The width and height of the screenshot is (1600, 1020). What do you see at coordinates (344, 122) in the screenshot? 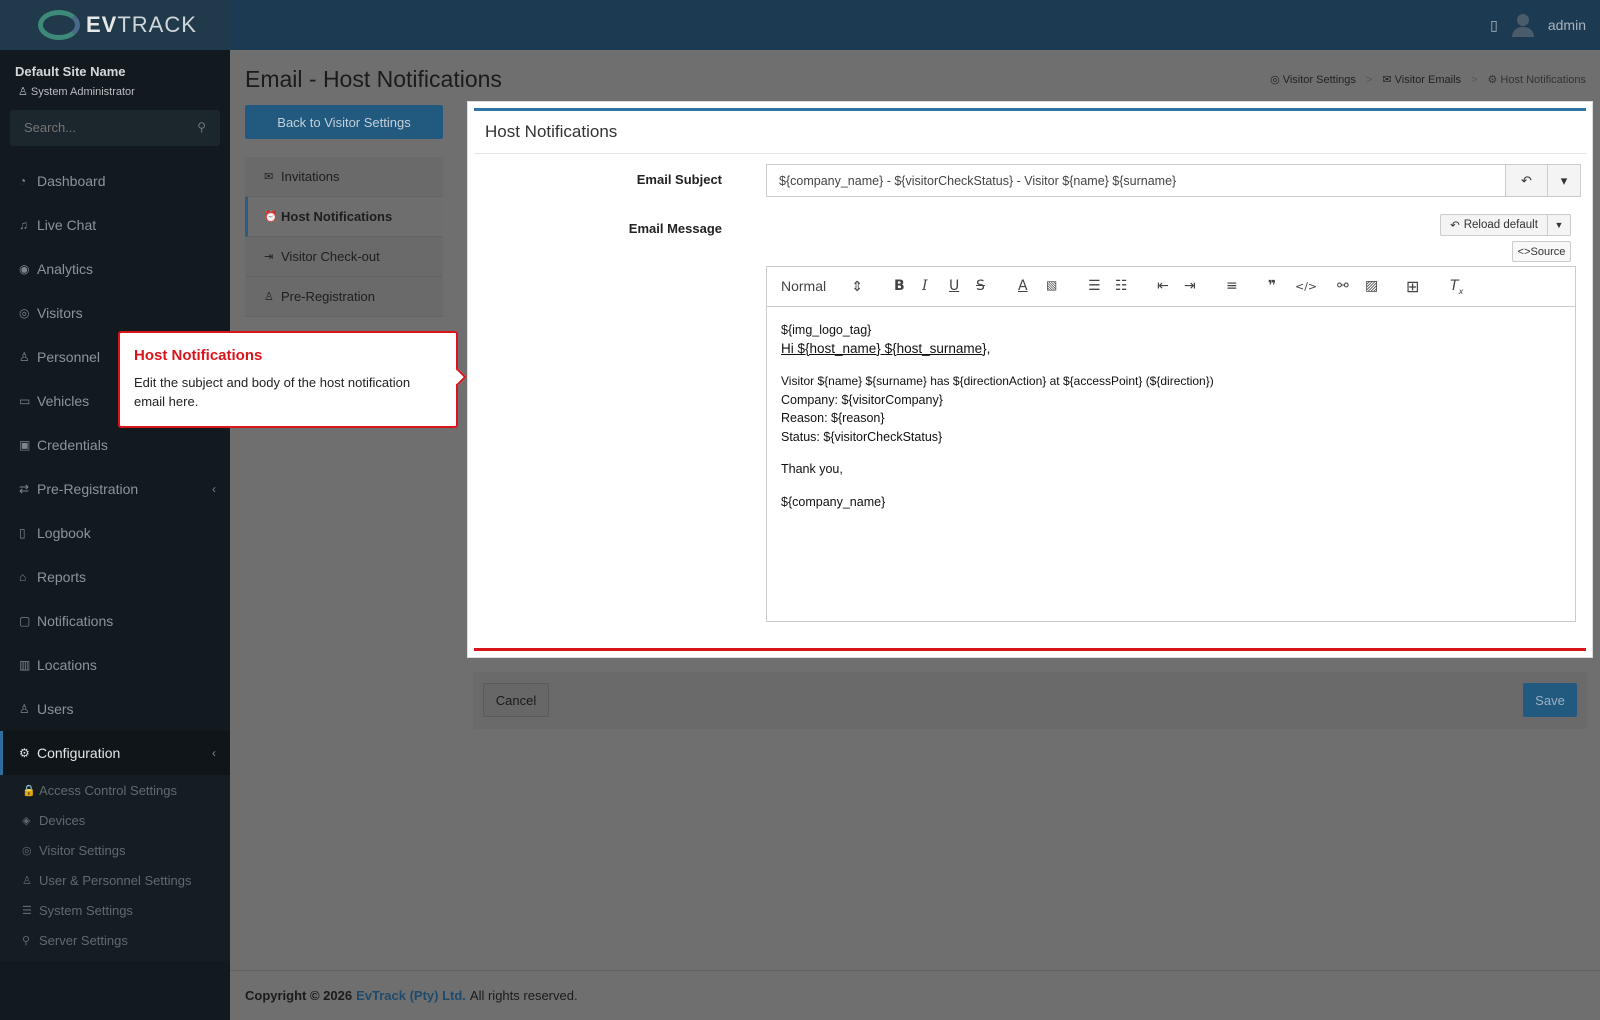
I see `back-to-visitor-settings-button: Back to Visitor Settings` at bounding box center [344, 122].